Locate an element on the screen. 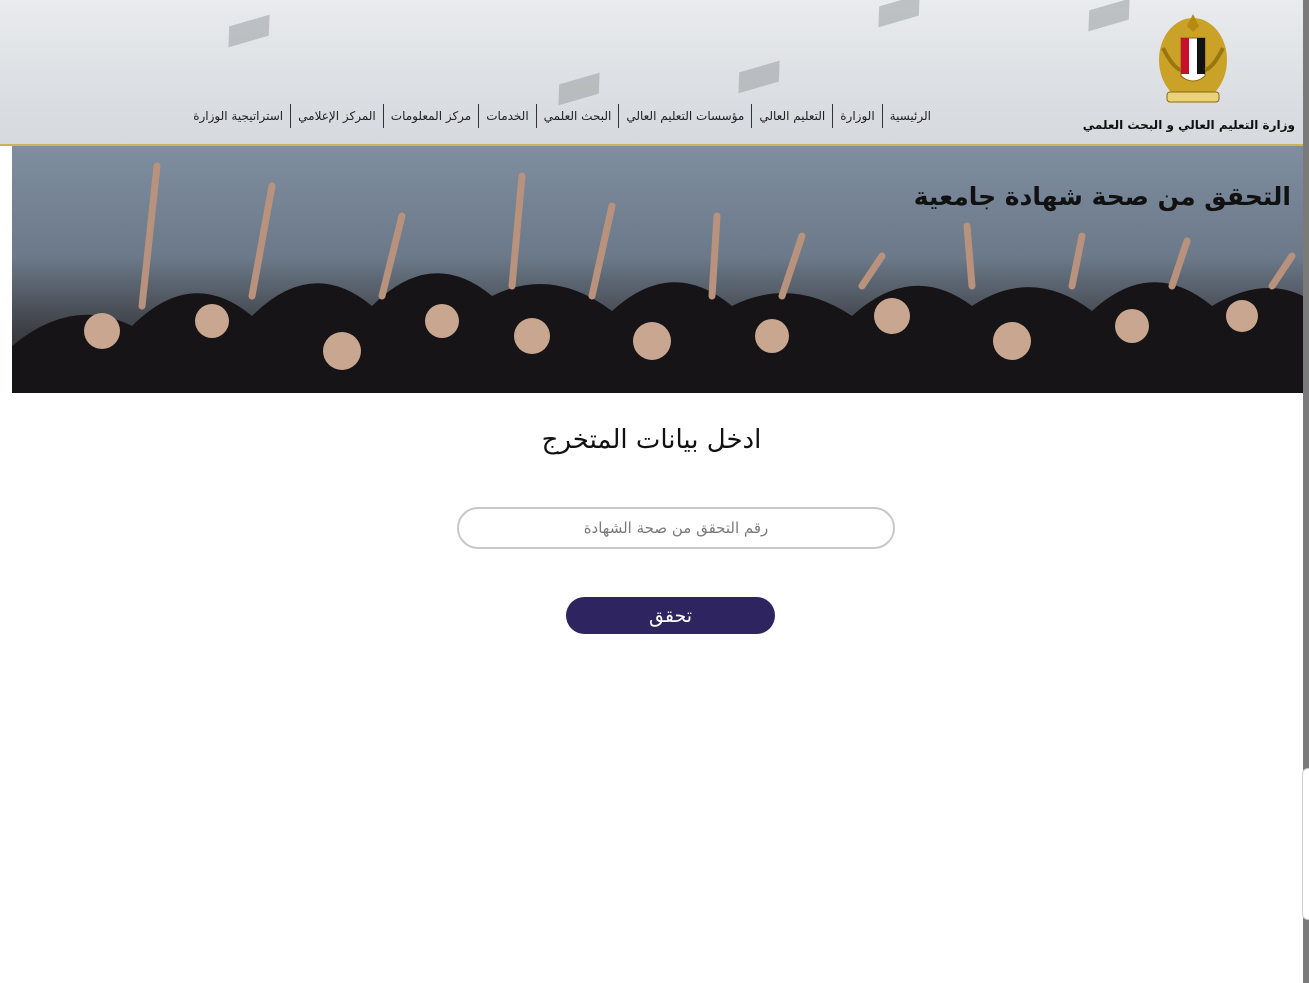  nav-item-strategy: استراتيجية الوزارة is located at coordinates (238, 116).